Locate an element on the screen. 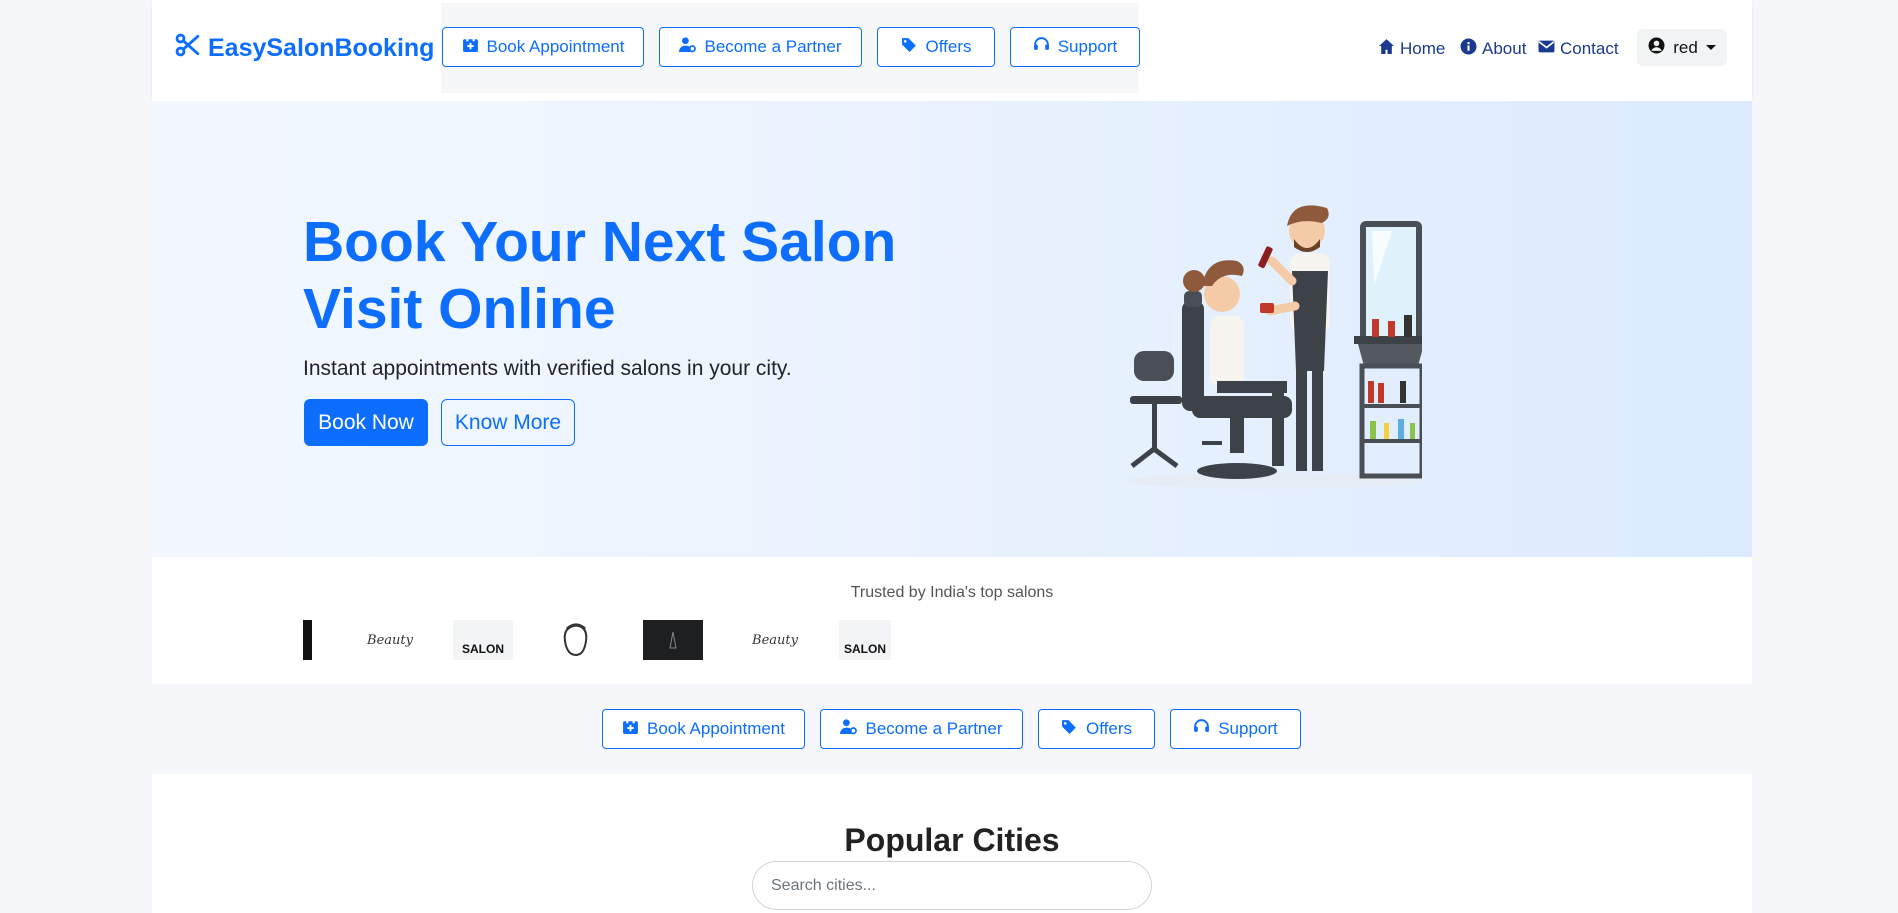 This screenshot has height=913, width=1898. popular-cities-section: Popular Cities is located at coordinates (952, 843).